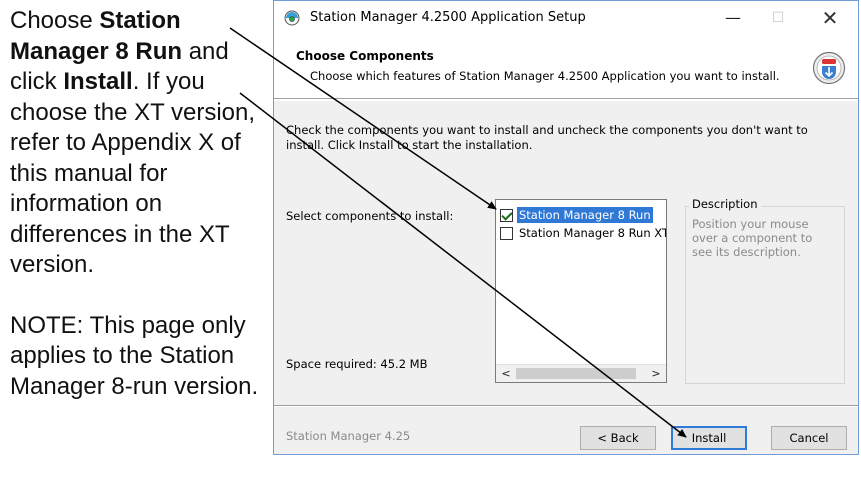 The width and height of the screenshot is (861, 485). I want to click on select-components-label: Select components to install:, so click(370, 216).